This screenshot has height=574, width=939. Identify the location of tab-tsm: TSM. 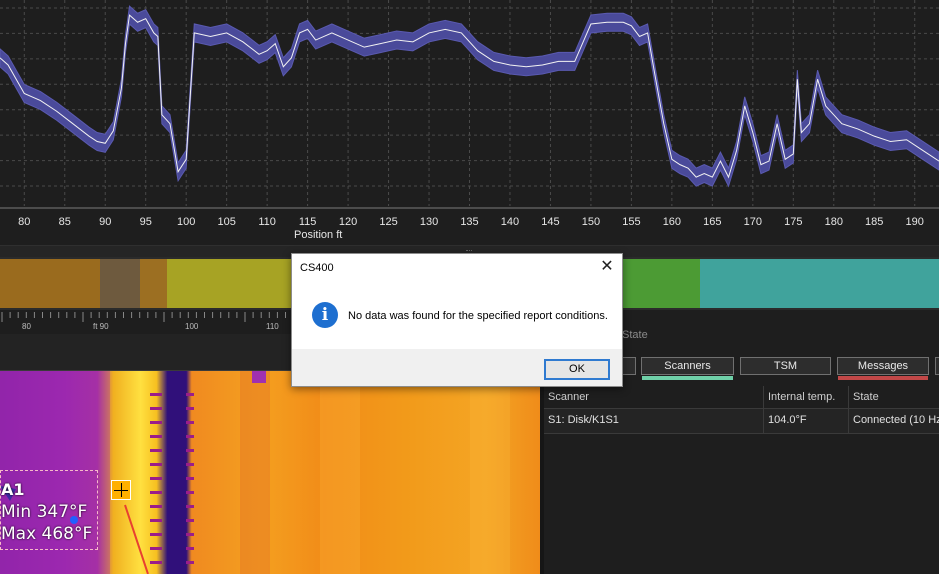
(785, 366).